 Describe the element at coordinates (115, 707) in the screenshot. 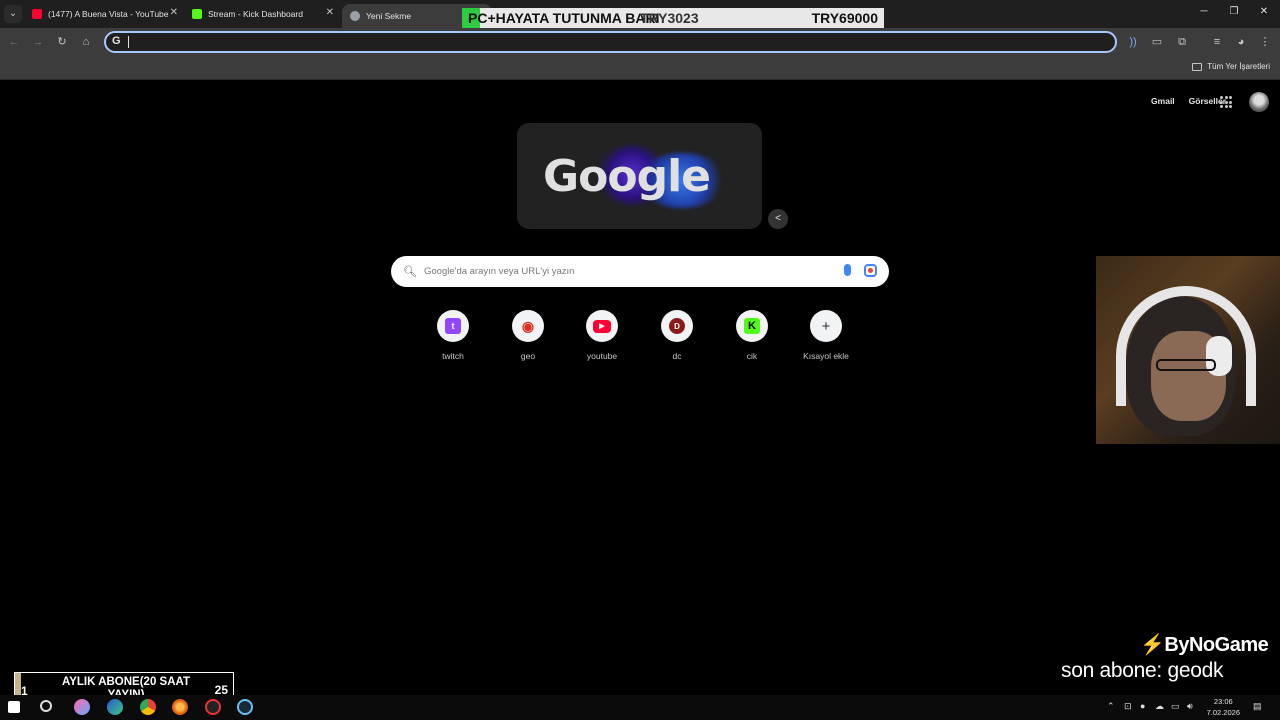

I see `edge-icon` at that location.